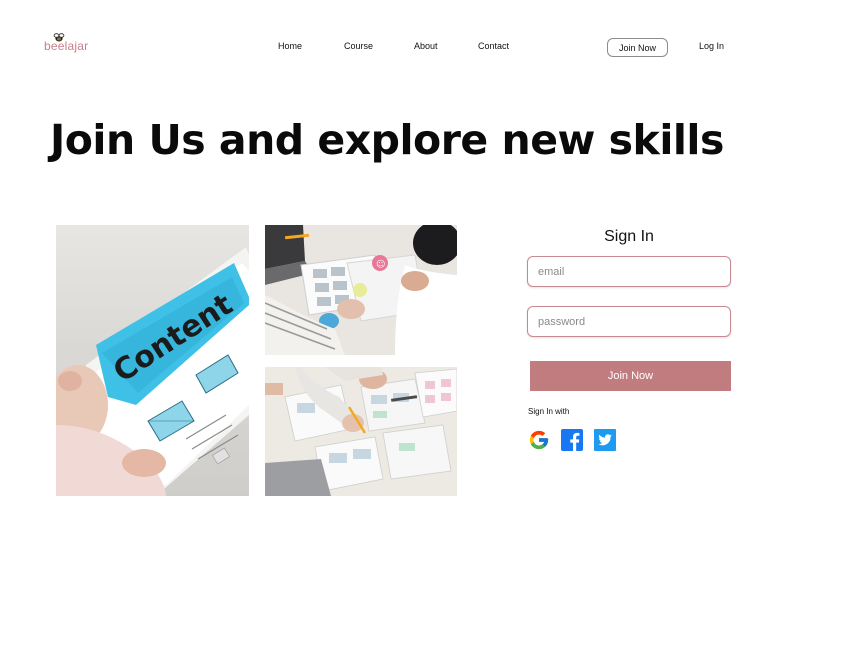 Image resolution: width=850 pixels, height=654 pixels. Describe the element at coordinates (539, 440) in the screenshot. I see `google-icon` at that location.